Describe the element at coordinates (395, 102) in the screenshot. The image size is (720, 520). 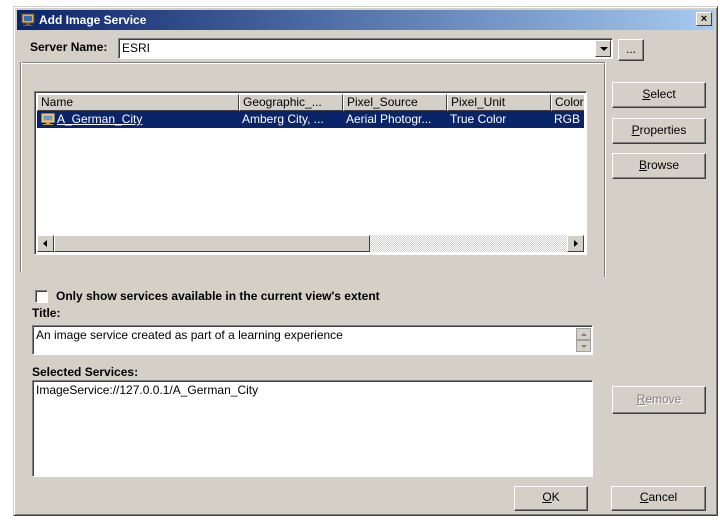
I see `column-header-pixel-source: Pixel_Source` at that location.